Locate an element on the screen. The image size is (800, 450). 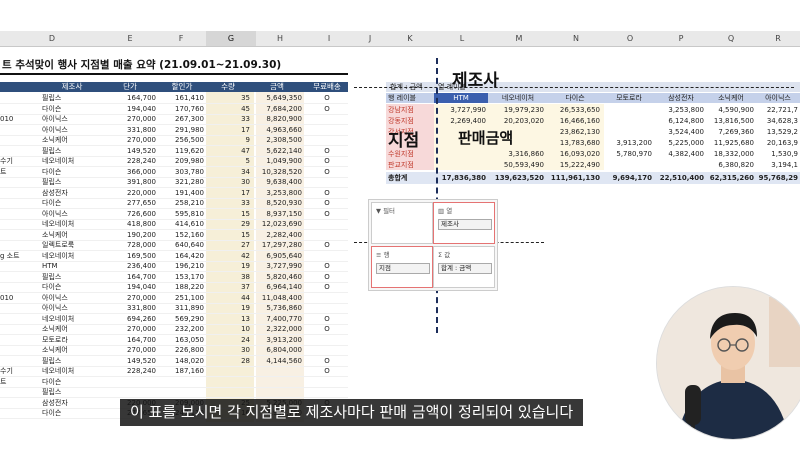
table-cell: 010 is located at coordinates (20, 119).